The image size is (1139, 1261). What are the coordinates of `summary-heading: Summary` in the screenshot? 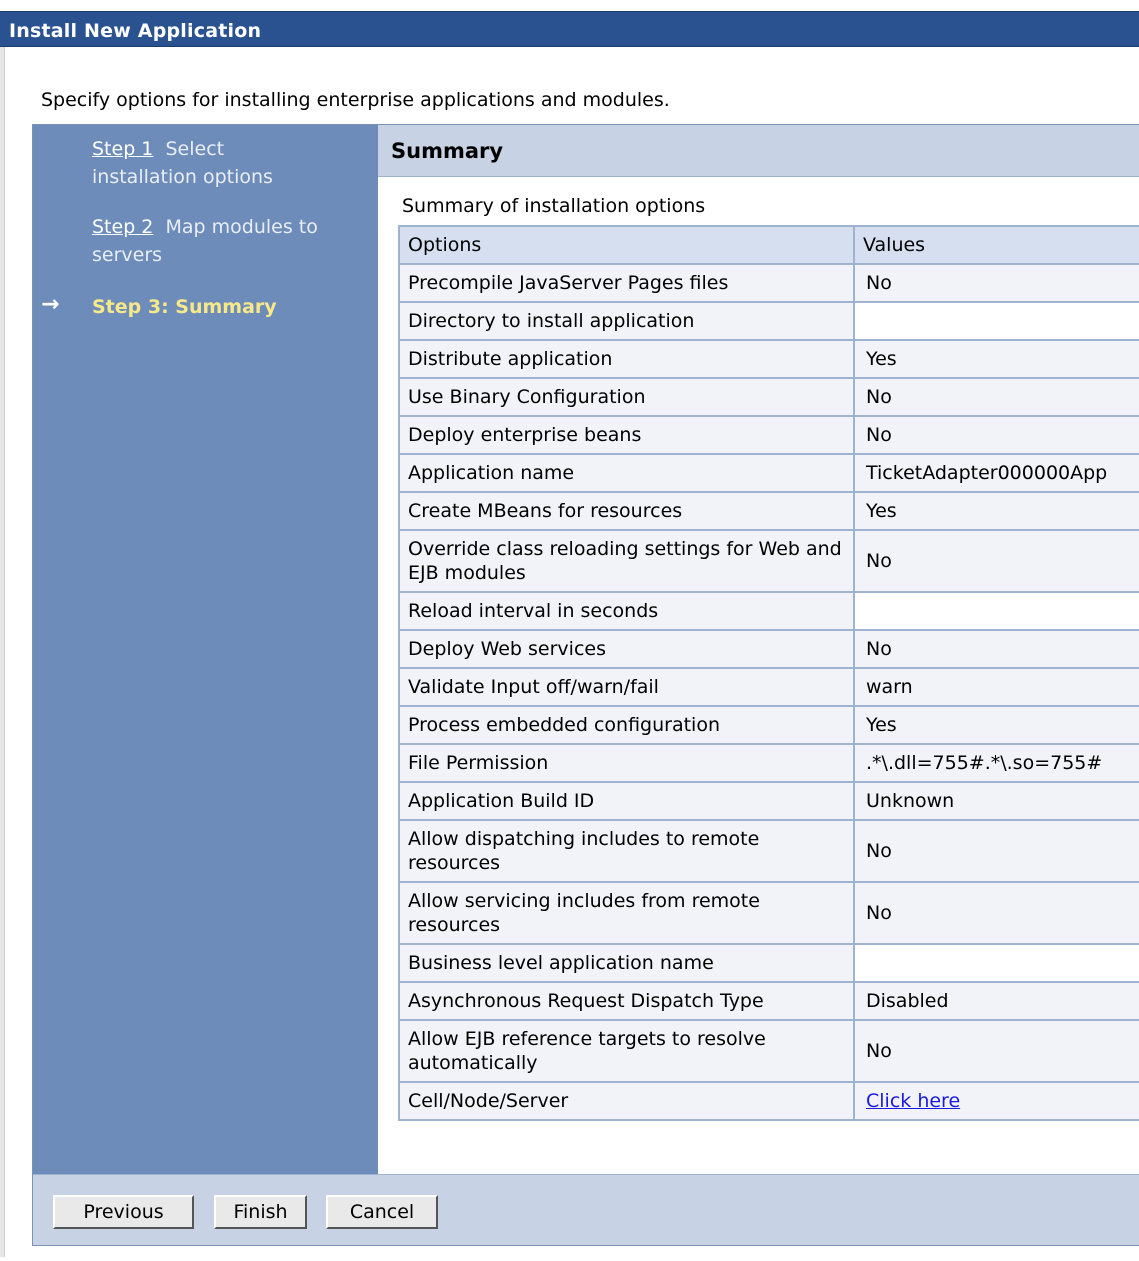 It's located at (447, 151).